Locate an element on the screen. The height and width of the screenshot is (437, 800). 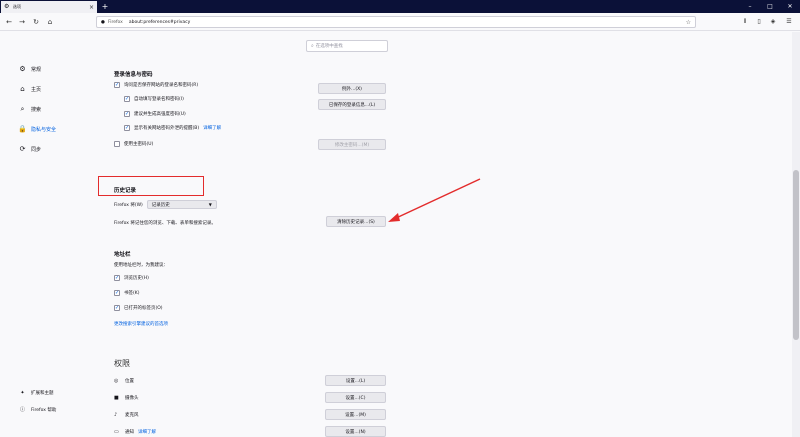
library-icon: ⫴ is located at coordinates (745, 22).